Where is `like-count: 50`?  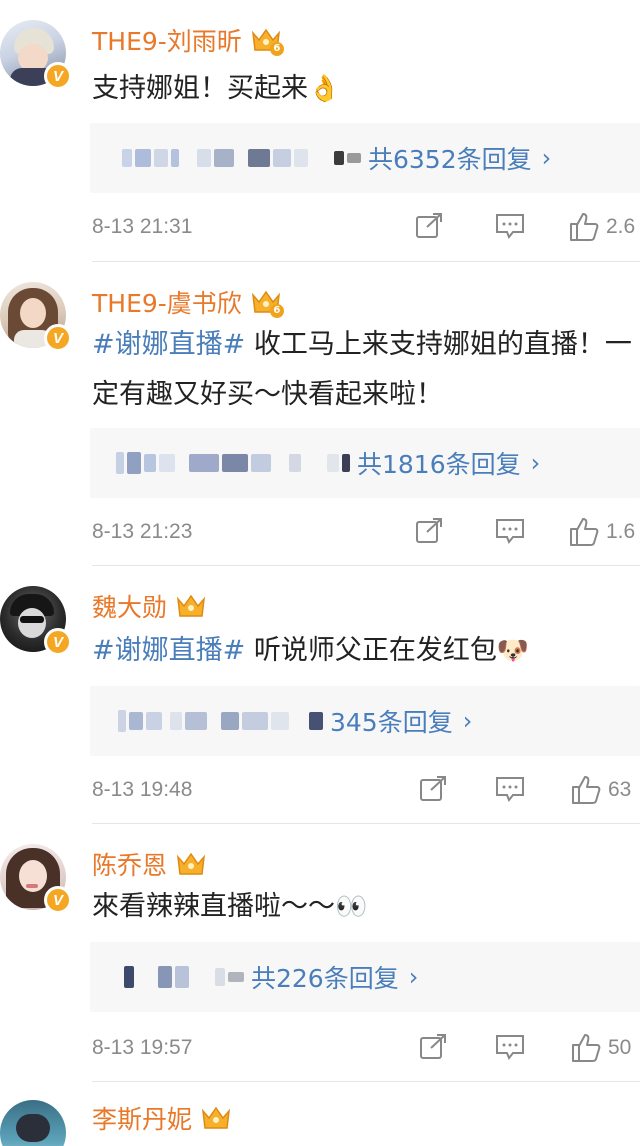 like-count: 50 is located at coordinates (620, 1047).